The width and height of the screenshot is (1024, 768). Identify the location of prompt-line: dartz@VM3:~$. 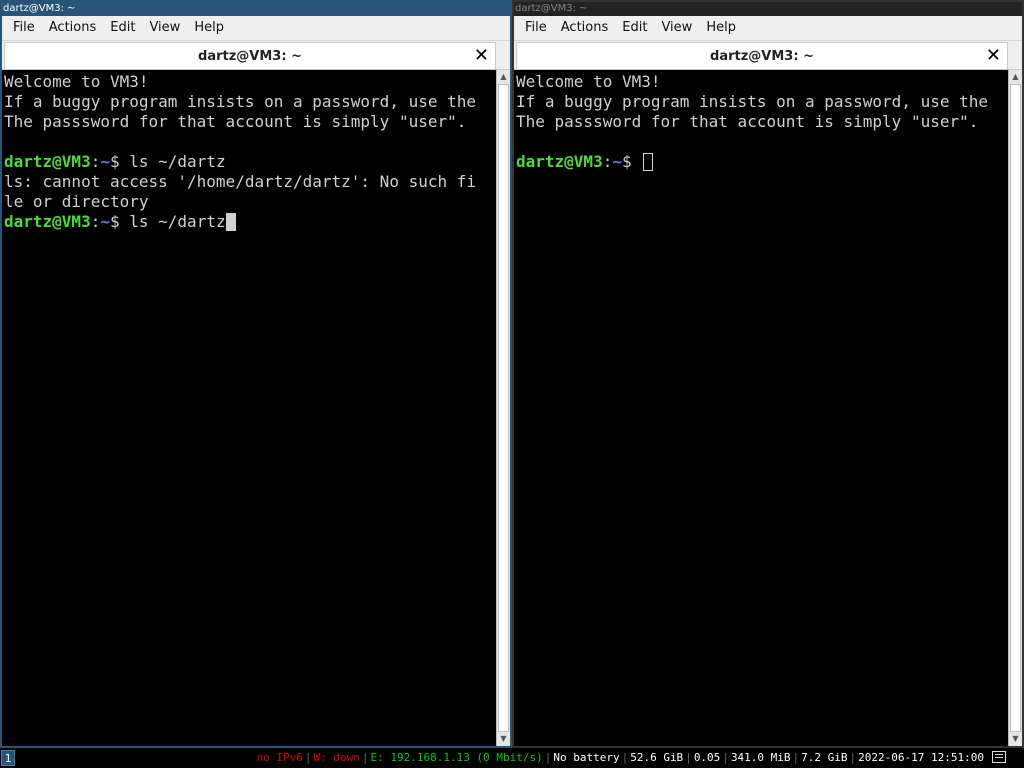
(762, 162).